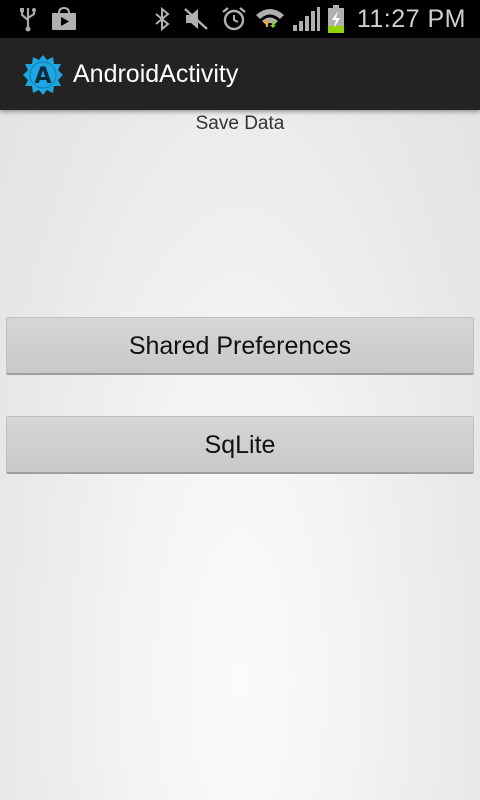 The width and height of the screenshot is (480, 800). Describe the element at coordinates (240, 346) in the screenshot. I see `shared-preferences-button: Shared Preferences` at that location.